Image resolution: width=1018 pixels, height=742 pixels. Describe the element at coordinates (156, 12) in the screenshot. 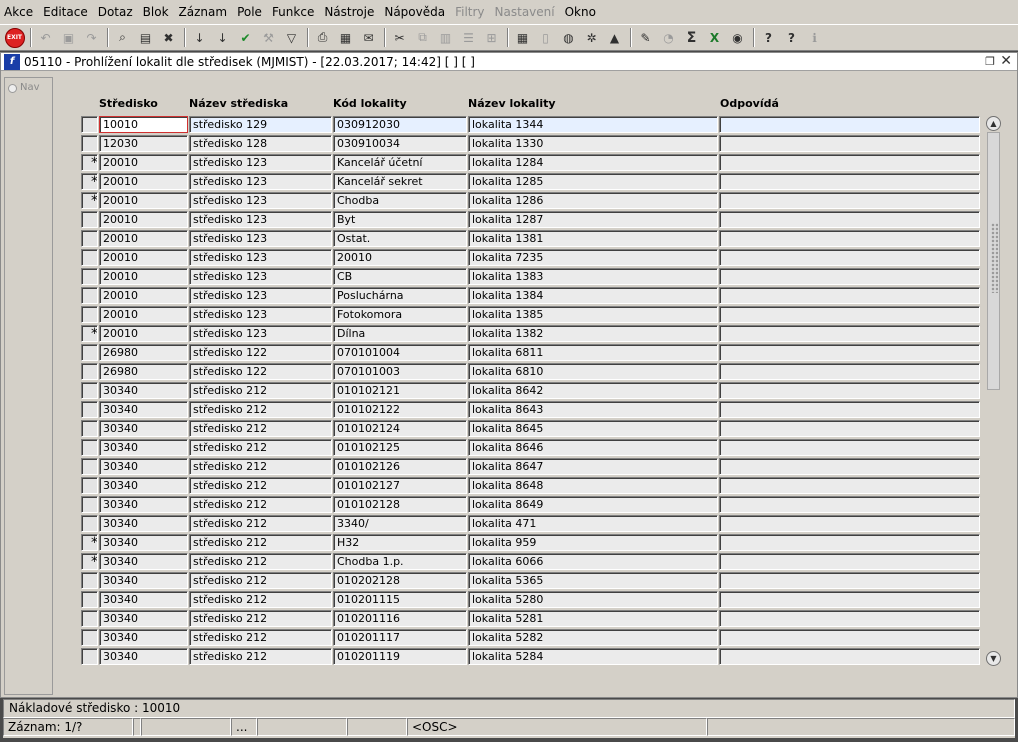

I see `menu-blok: Blok` at that location.